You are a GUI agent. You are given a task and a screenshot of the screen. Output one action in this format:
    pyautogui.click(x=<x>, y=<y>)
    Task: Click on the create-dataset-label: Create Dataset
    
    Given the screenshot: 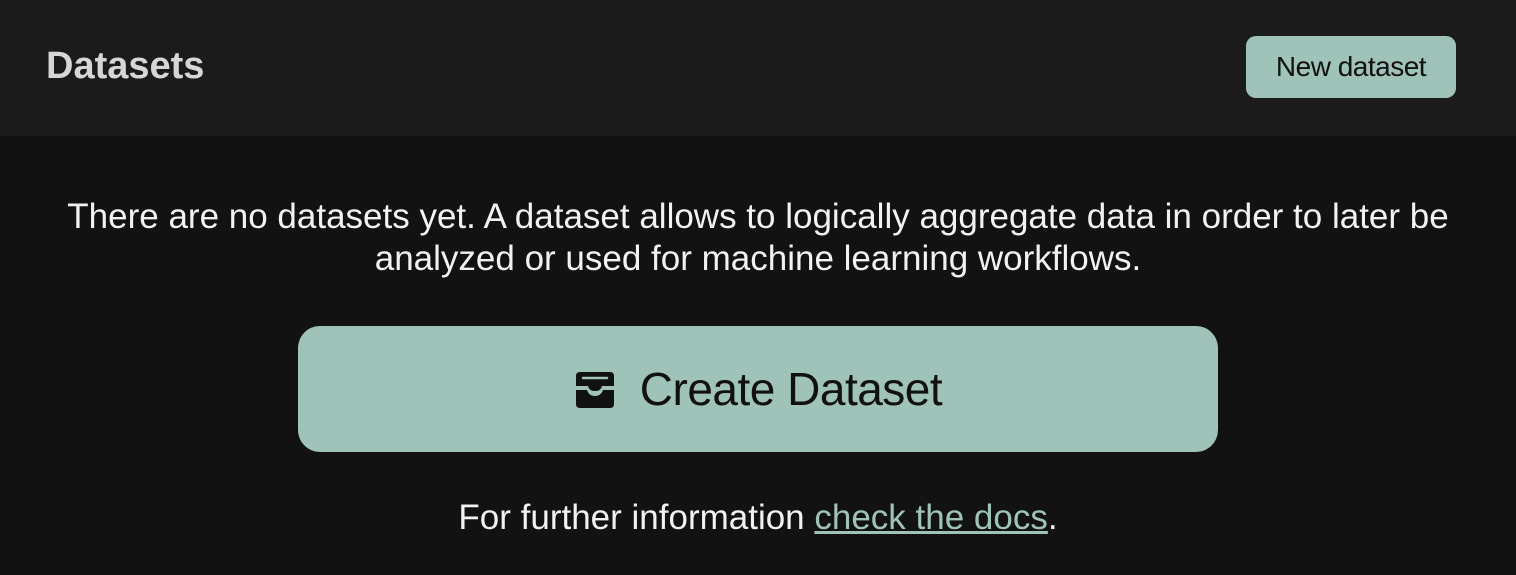 What is the action you would take?
    pyautogui.click(x=791, y=389)
    